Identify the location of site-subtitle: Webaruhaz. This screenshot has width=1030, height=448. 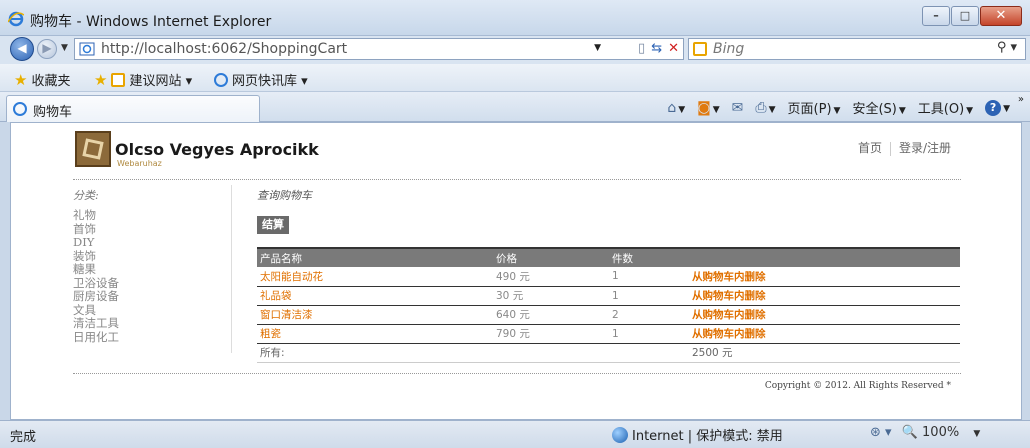
(139, 163).